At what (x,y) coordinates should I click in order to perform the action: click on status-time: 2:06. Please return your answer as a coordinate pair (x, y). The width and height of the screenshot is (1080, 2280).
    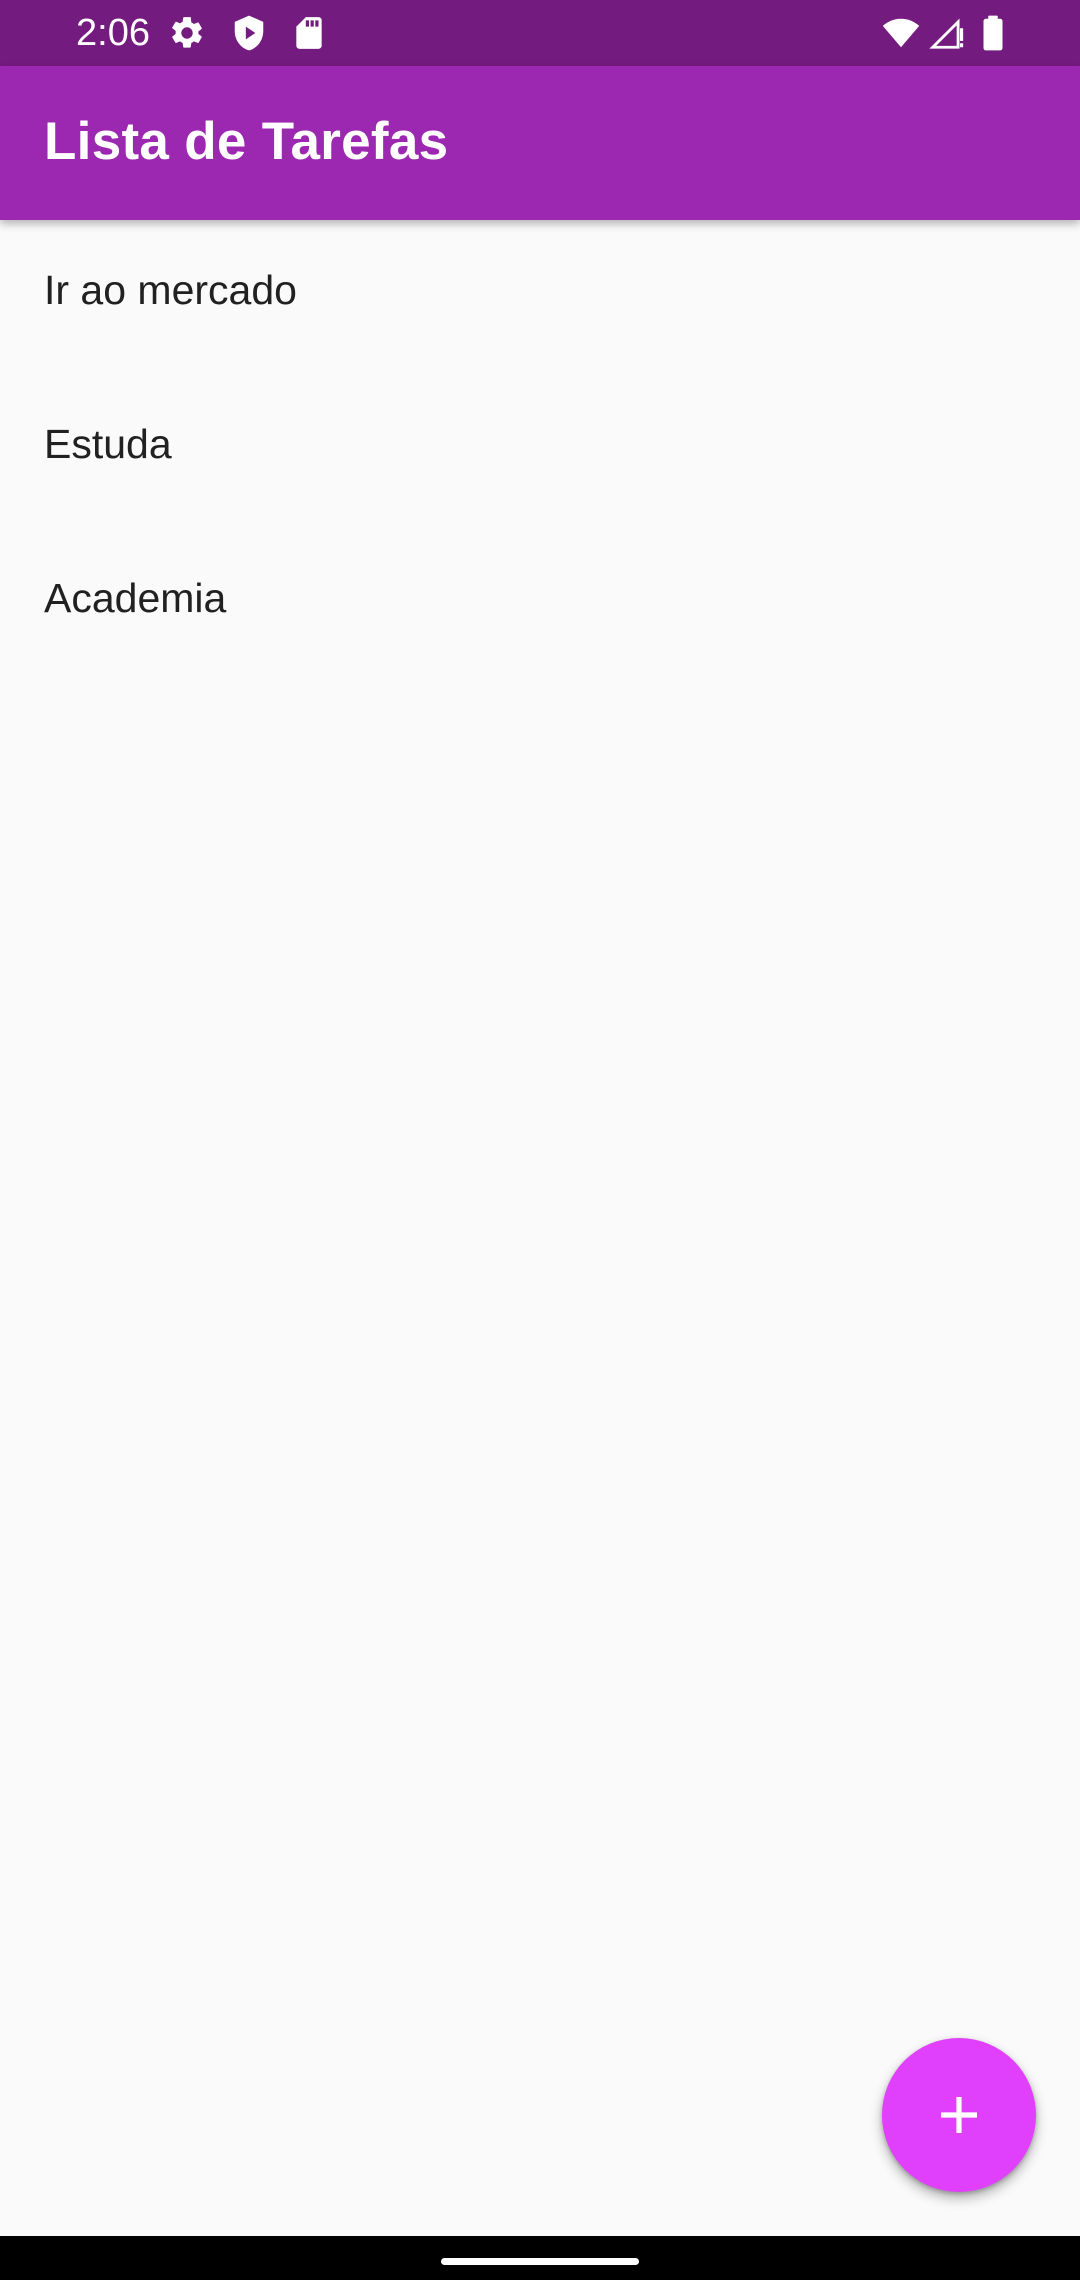
    Looking at the image, I should click on (113, 33).